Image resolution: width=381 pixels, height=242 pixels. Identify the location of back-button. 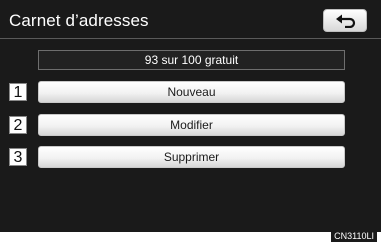
(345, 20).